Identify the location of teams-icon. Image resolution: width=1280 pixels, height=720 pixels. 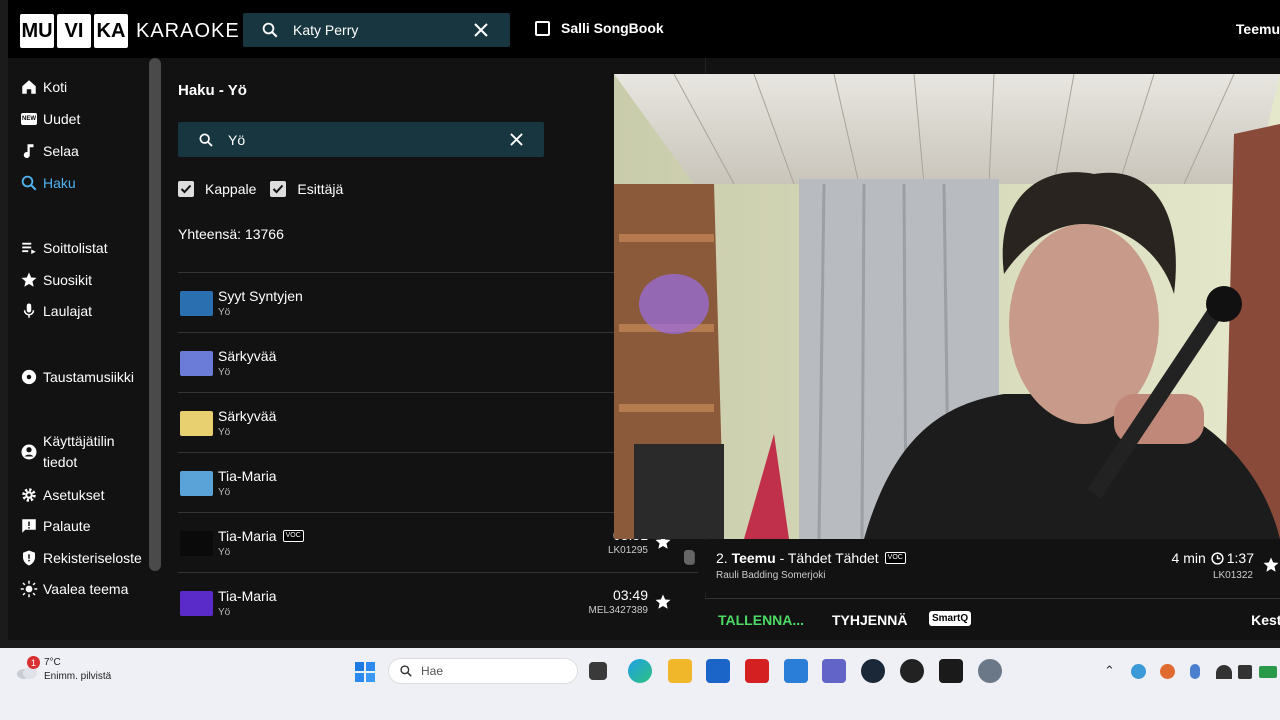
(834, 671).